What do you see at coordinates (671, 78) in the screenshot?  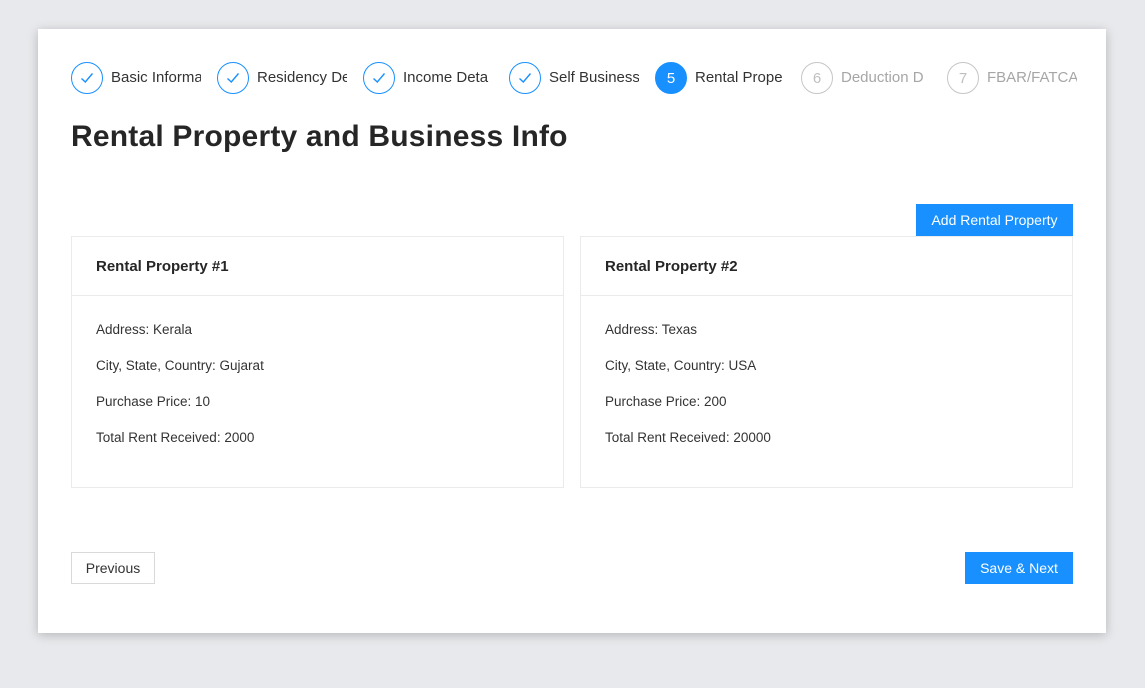 I see `step-number: 5` at bounding box center [671, 78].